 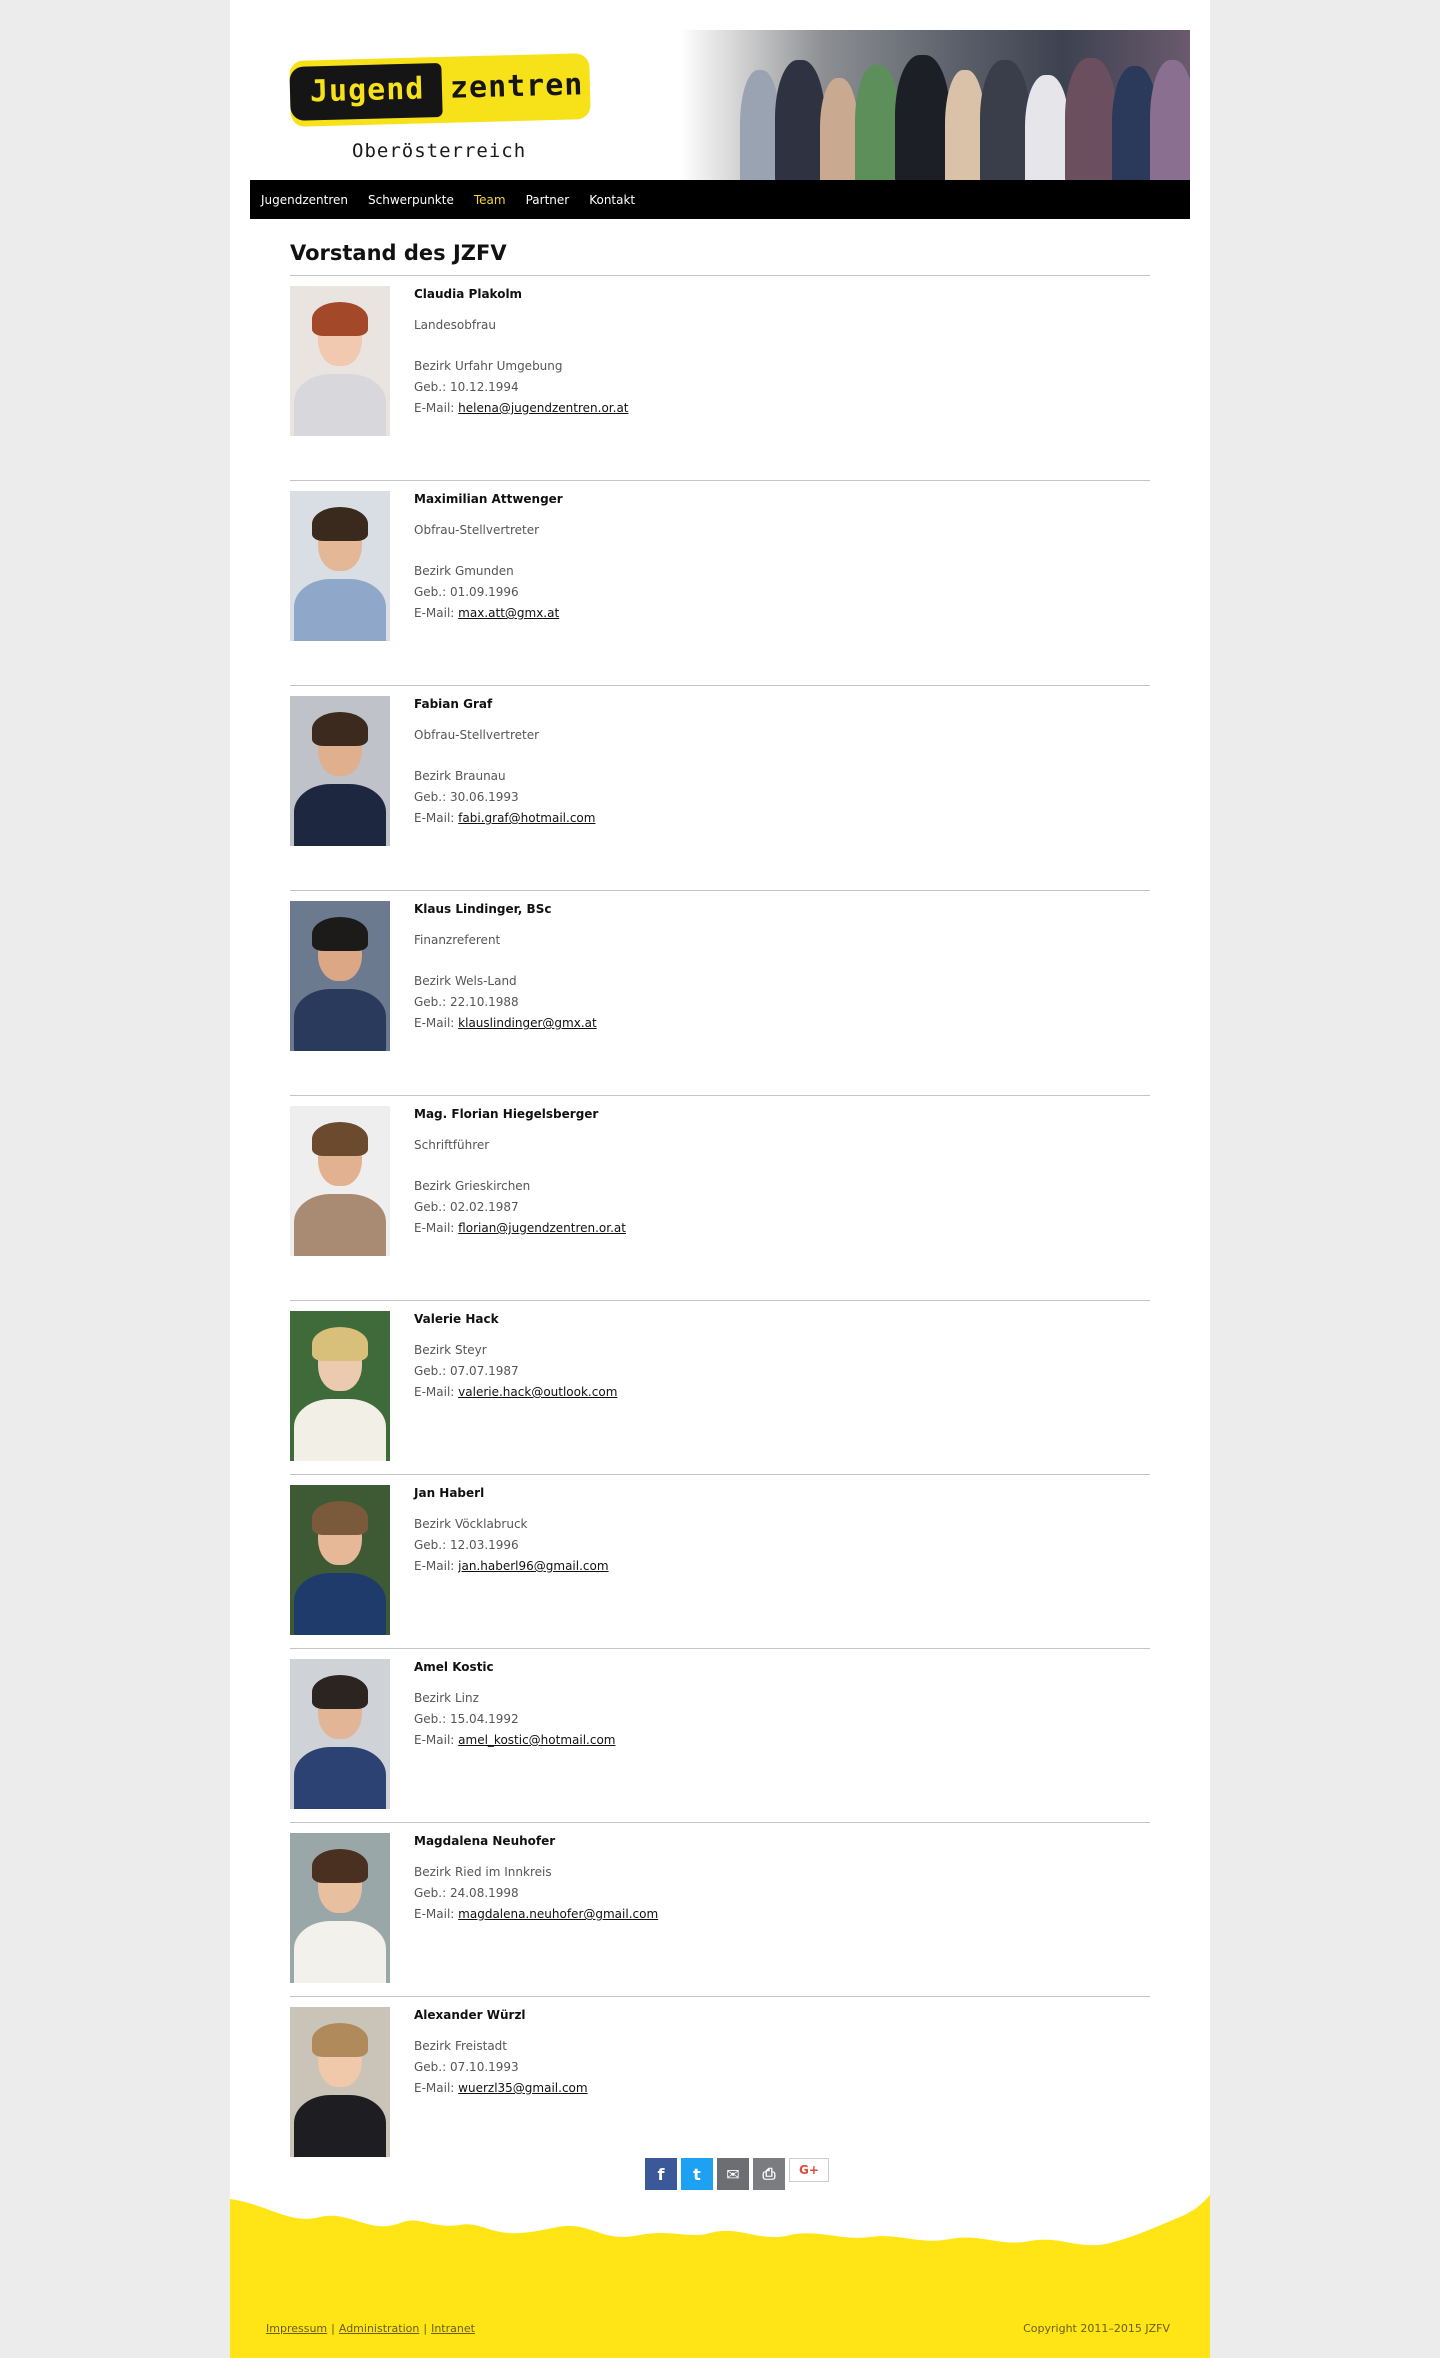 I want to click on member-birthdate: Geb.: 15.04.1992, so click(x=466, y=1719).